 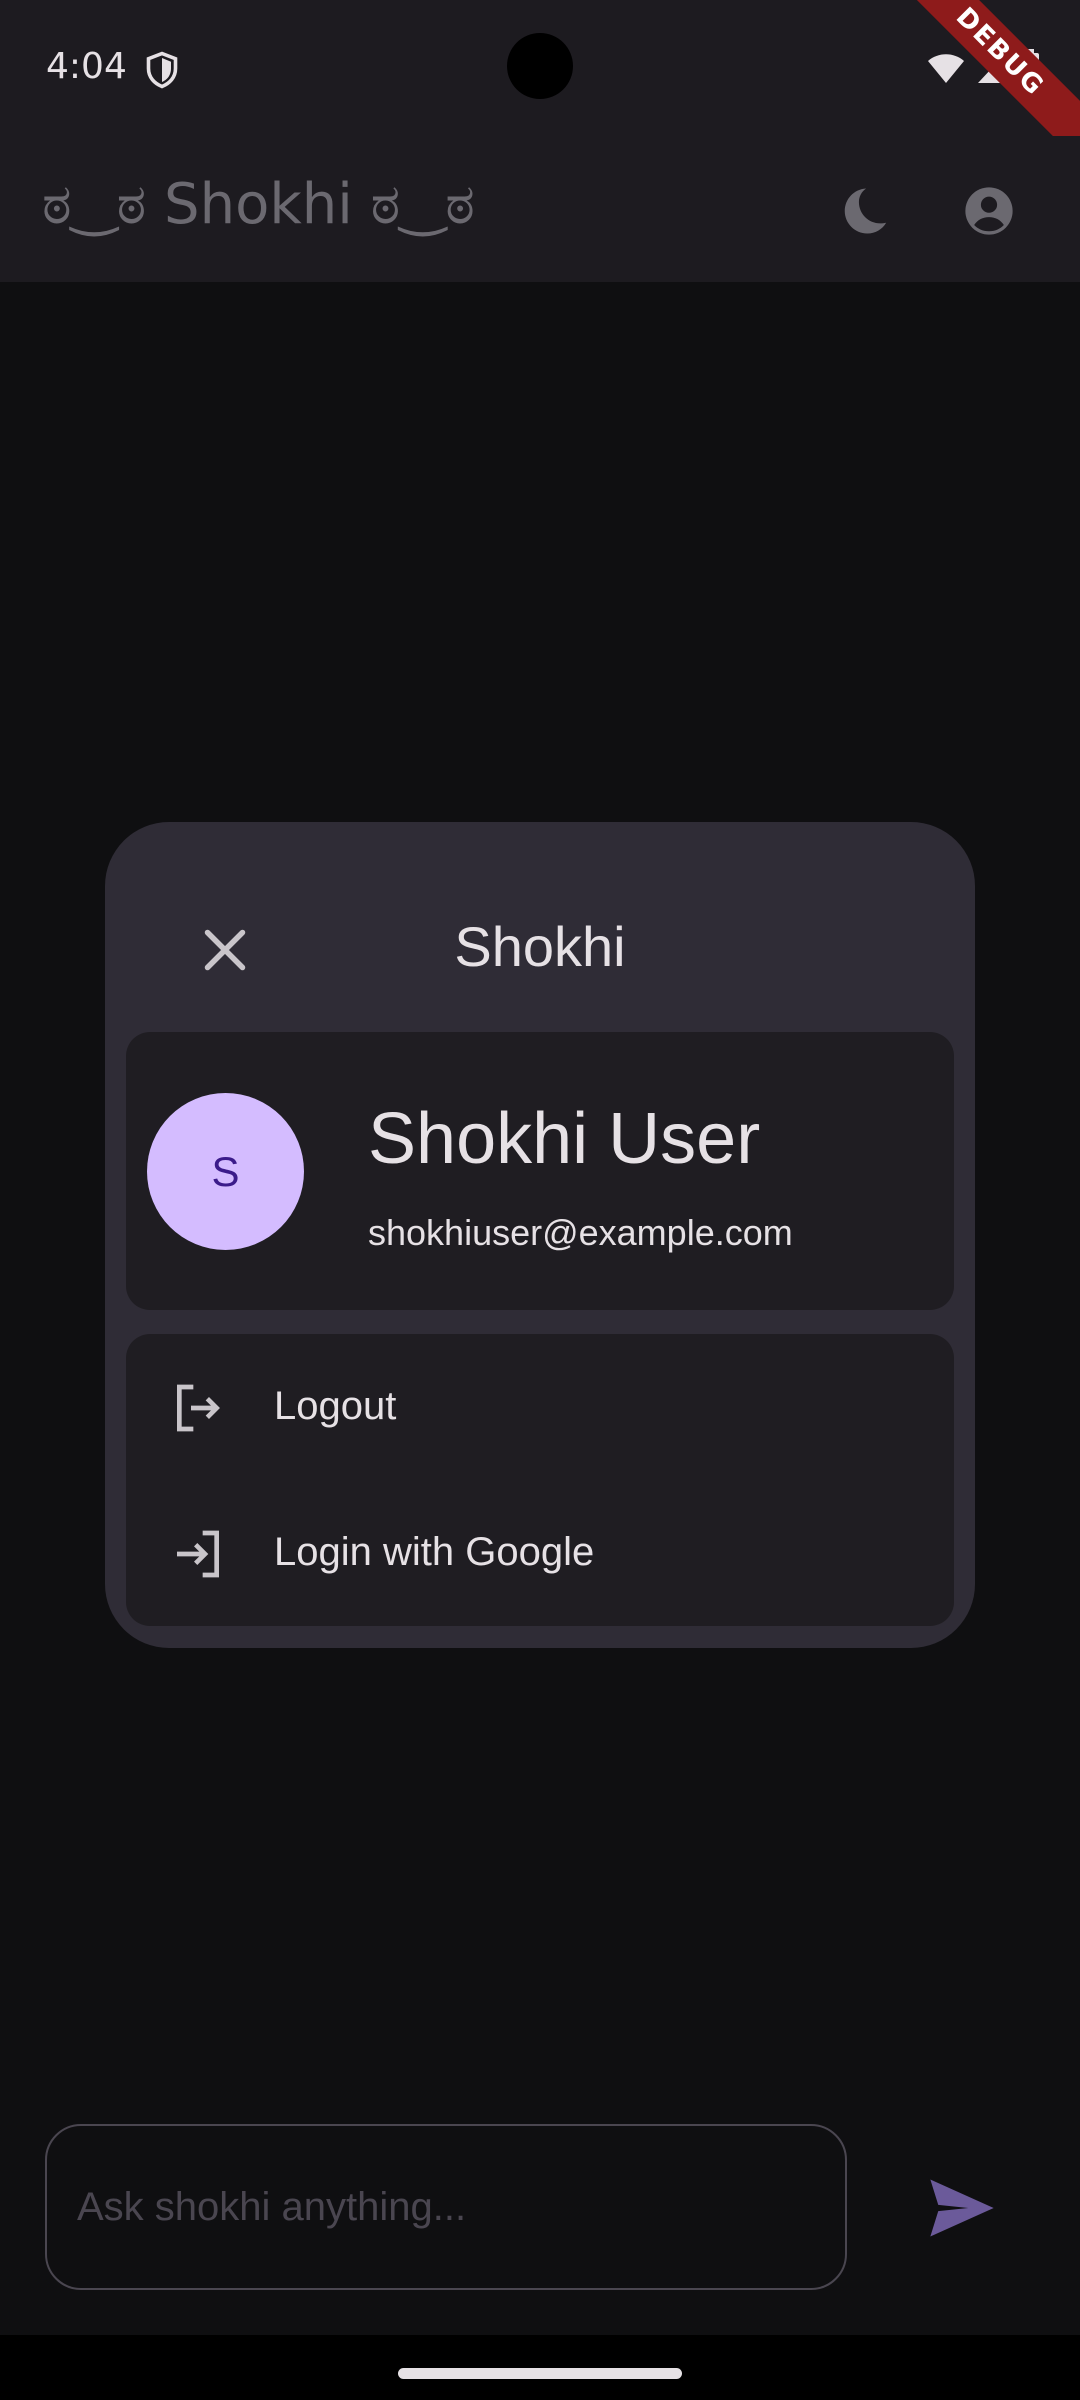 I want to click on camera-cutout, so click(x=540, y=66).